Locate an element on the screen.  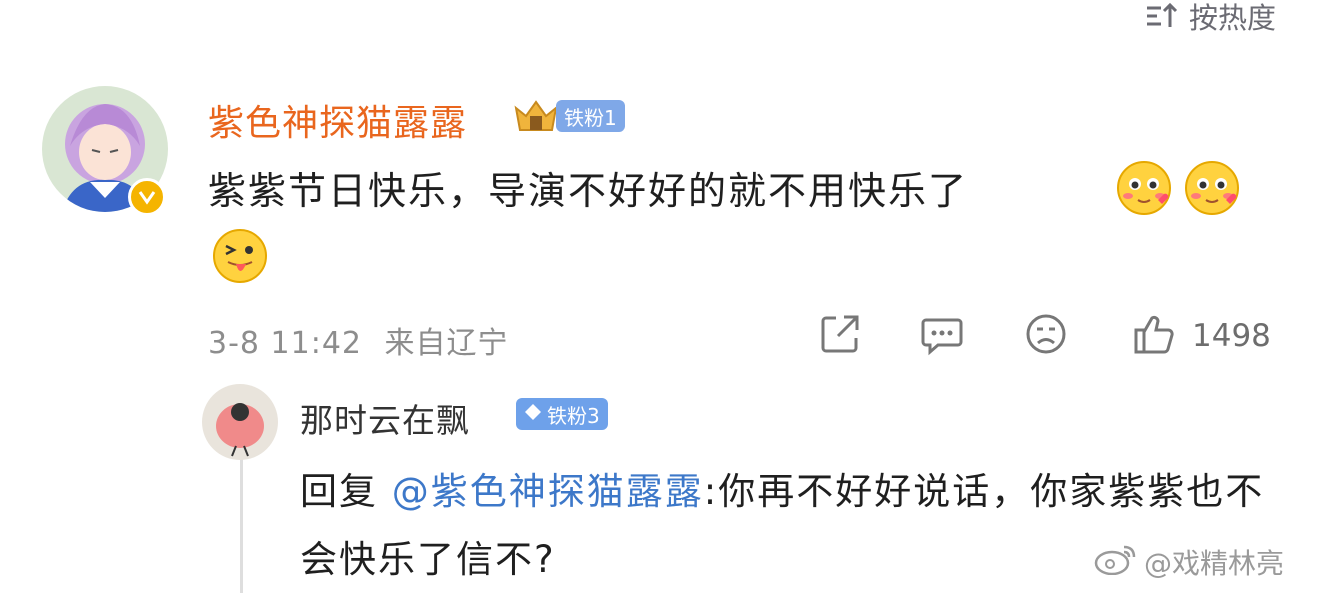
location: 来自辽宁 is located at coordinates (446, 343).